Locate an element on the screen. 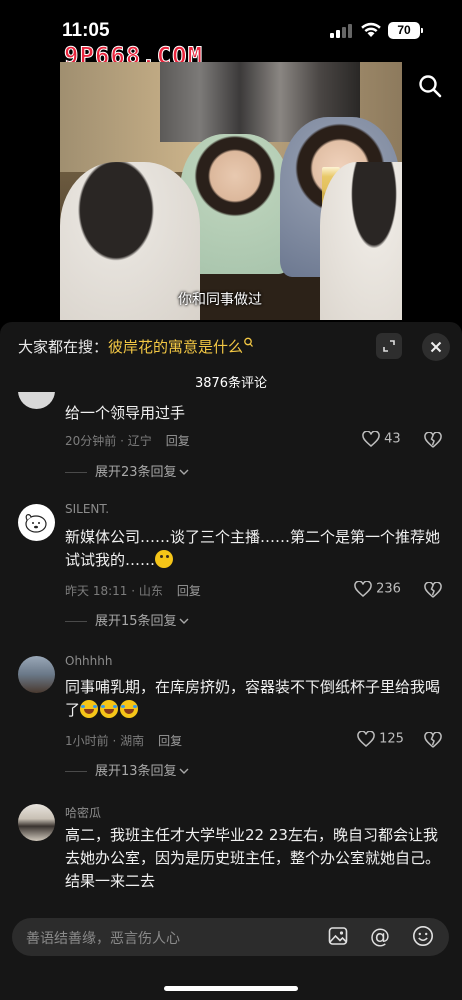 This screenshot has height=1000, width=462. comment-meta: 1小时前 · 湖南 回复 is located at coordinates (123, 740).